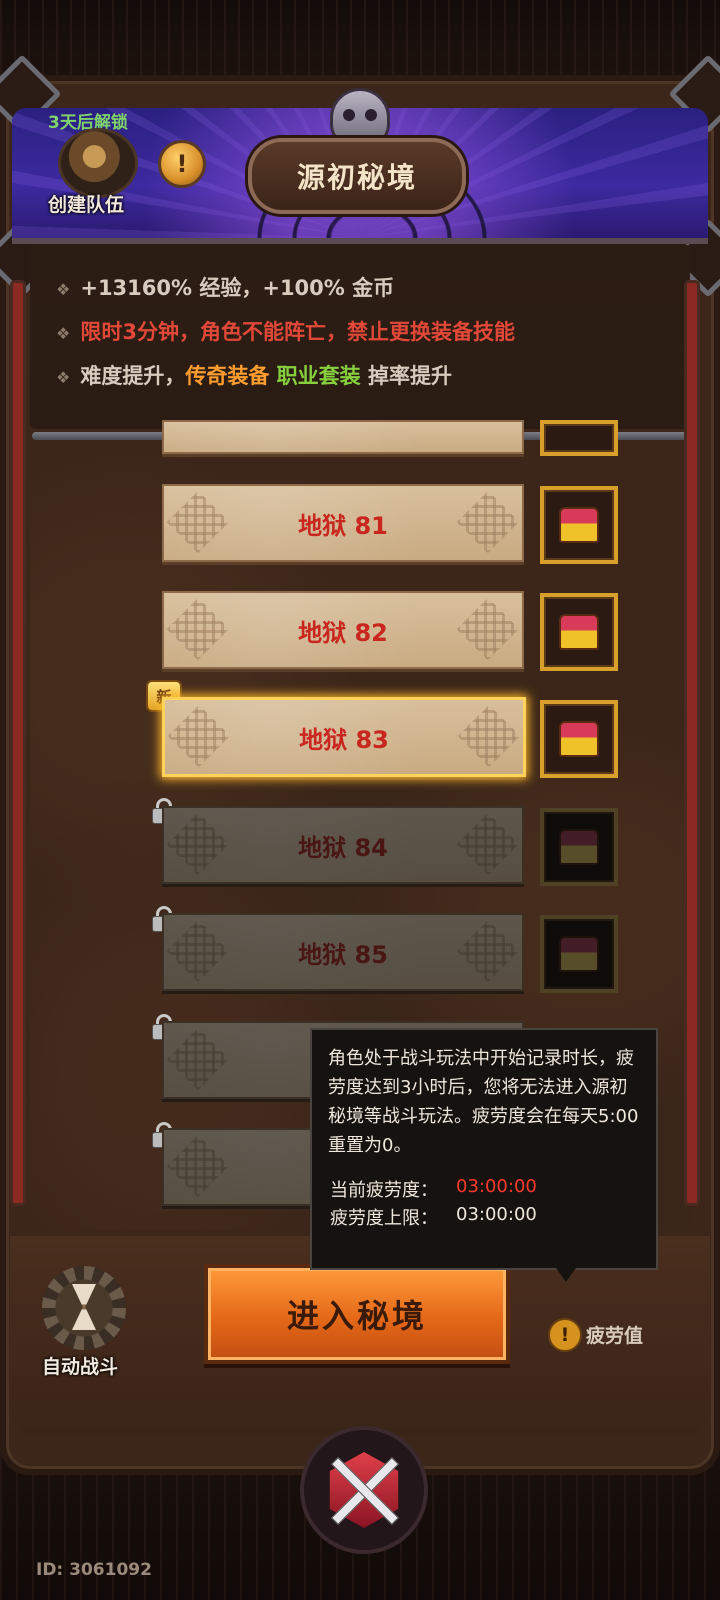  What do you see at coordinates (343, 437) in the screenshot?
I see `level-item-partial` at bounding box center [343, 437].